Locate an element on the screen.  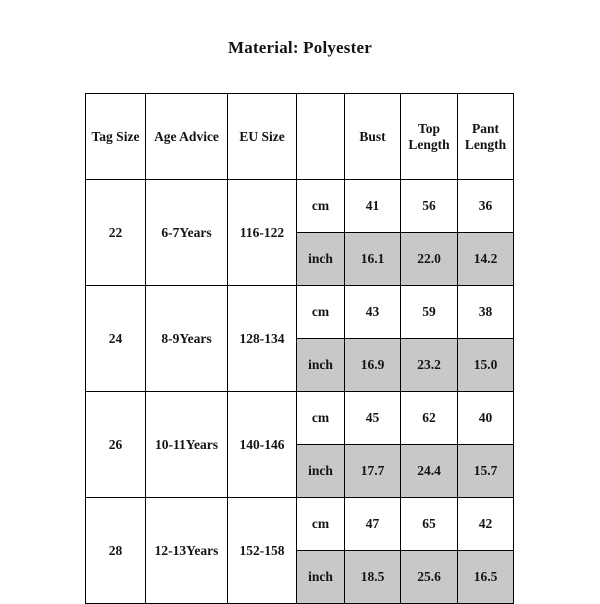
cell-top-length-cm: 59 is located at coordinates (429, 312).